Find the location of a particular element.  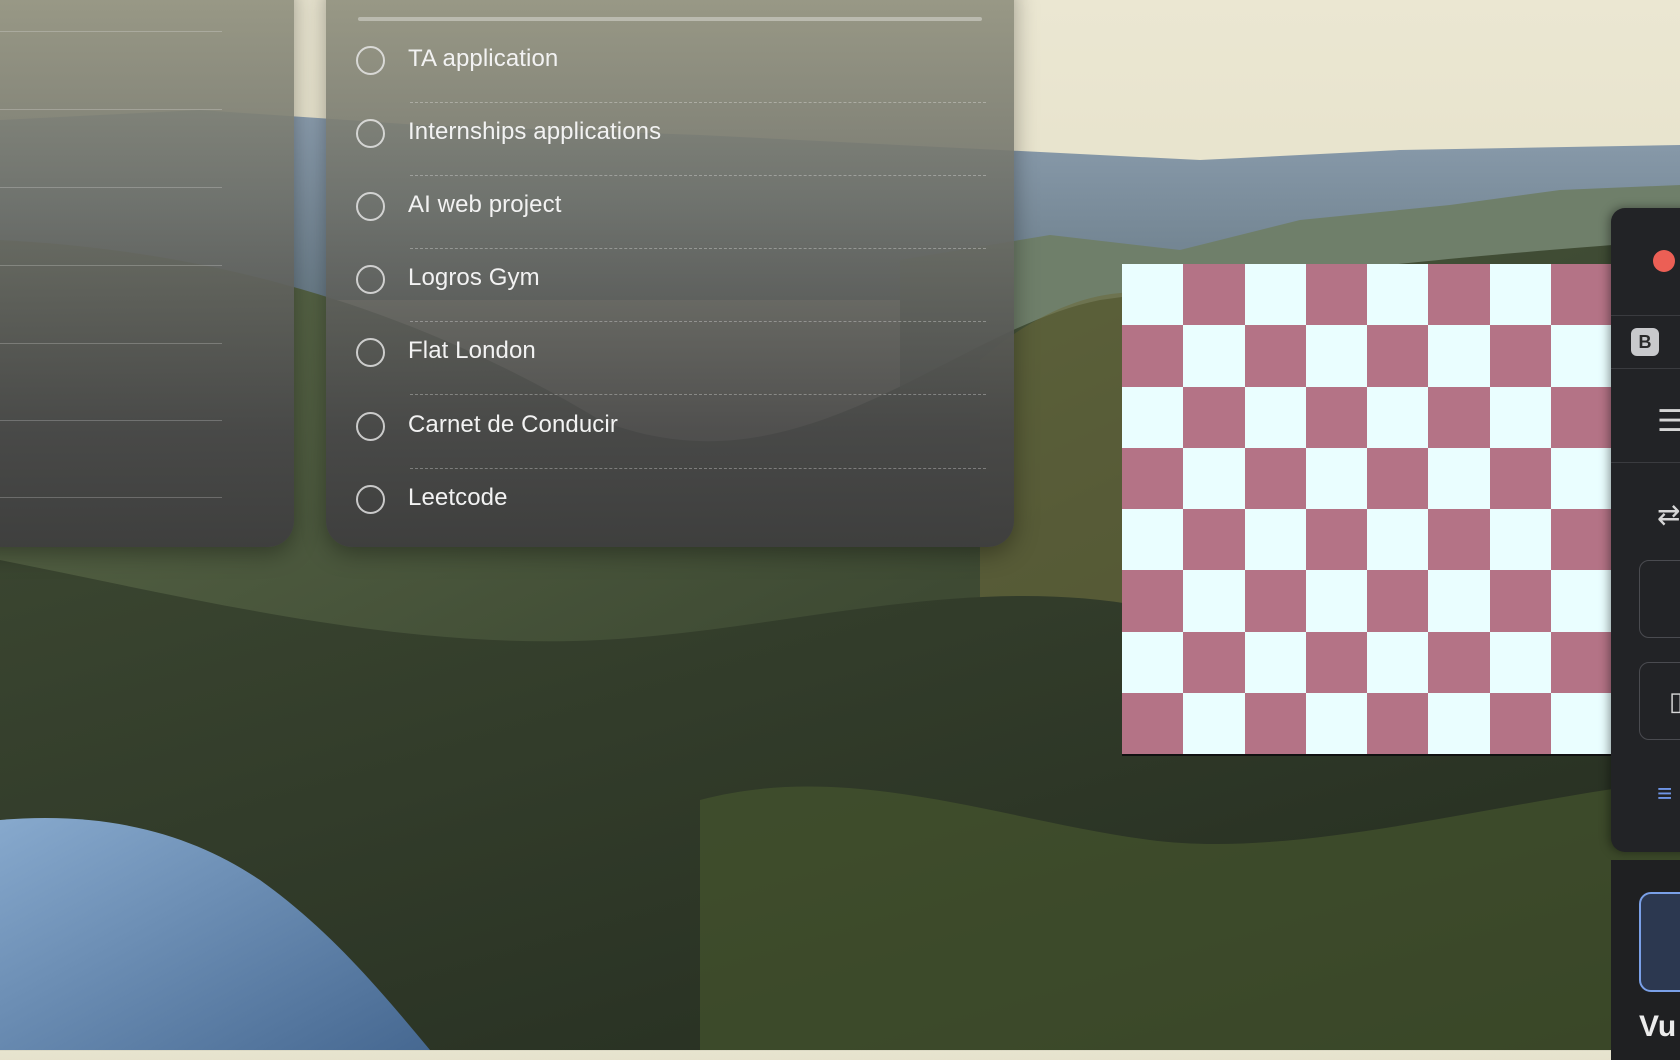

task-item: Leetcode is located at coordinates (671, 505).